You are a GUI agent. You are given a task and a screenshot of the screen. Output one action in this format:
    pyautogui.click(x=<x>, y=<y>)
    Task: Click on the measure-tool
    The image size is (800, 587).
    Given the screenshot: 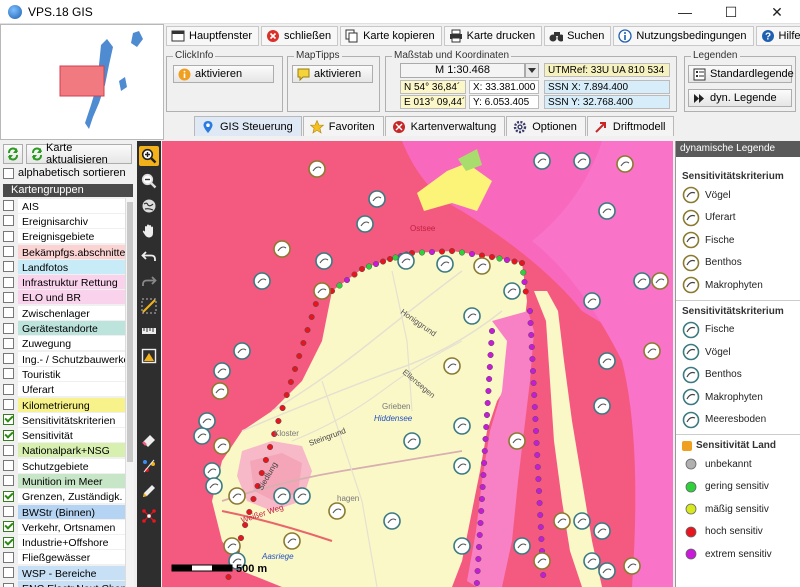 What is the action you would take?
    pyautogui.click(x=149, y=331)
    